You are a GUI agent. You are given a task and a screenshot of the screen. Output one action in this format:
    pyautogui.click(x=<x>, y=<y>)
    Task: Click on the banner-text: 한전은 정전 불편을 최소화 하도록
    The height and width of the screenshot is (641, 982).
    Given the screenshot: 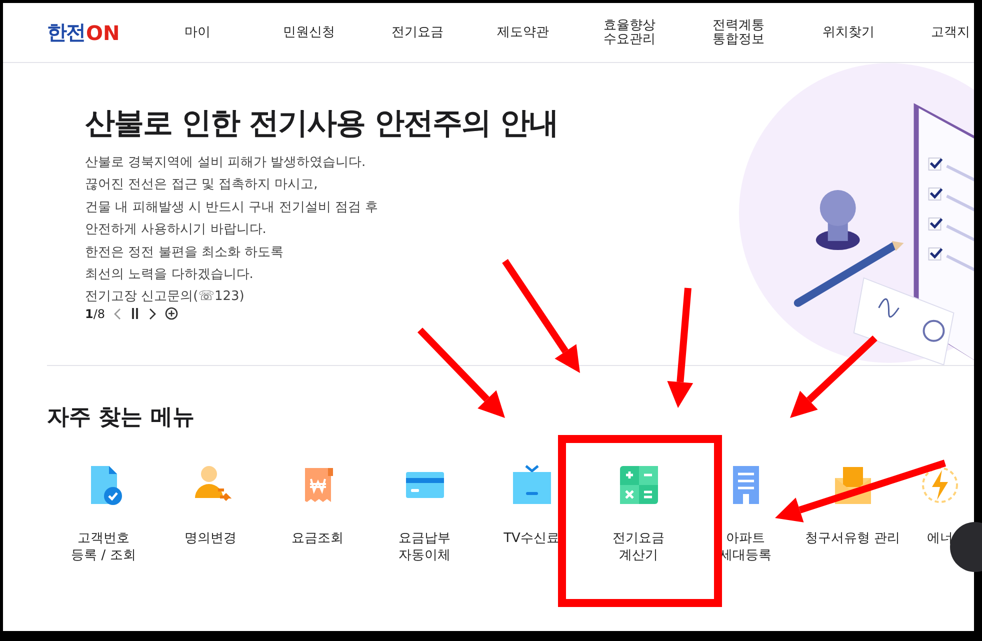 What is the action you would take?
    pyautogui.click(x=185, y=253)
    